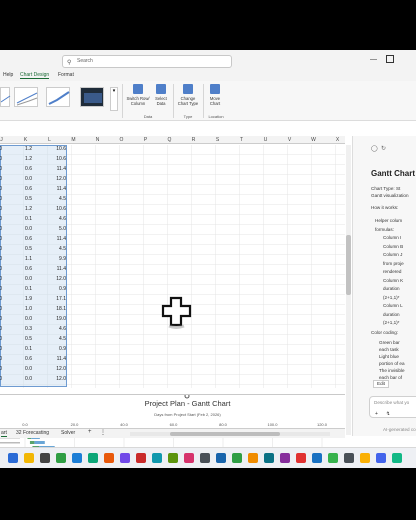 The width and height of the screenshot is (416, 520). I want to click on tab-help: Help, so click(8, 75).